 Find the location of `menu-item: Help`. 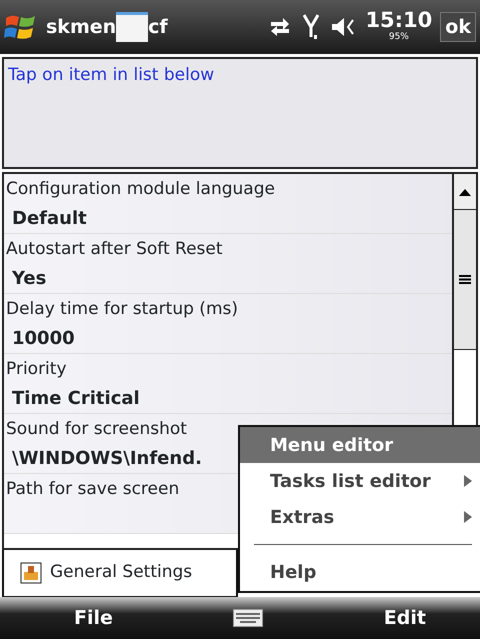

menu-item: Help is located at coordinates (360, 572).